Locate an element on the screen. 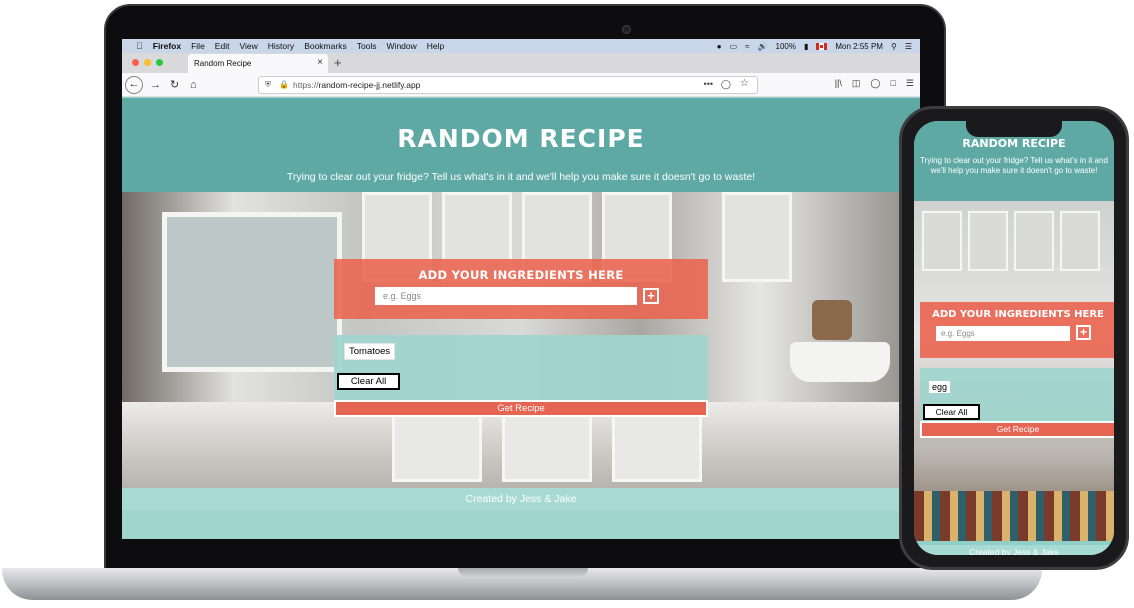 The height and width of the screenshot is (608, 1134). chat-icon: ● is located at coordinates (719, 46).